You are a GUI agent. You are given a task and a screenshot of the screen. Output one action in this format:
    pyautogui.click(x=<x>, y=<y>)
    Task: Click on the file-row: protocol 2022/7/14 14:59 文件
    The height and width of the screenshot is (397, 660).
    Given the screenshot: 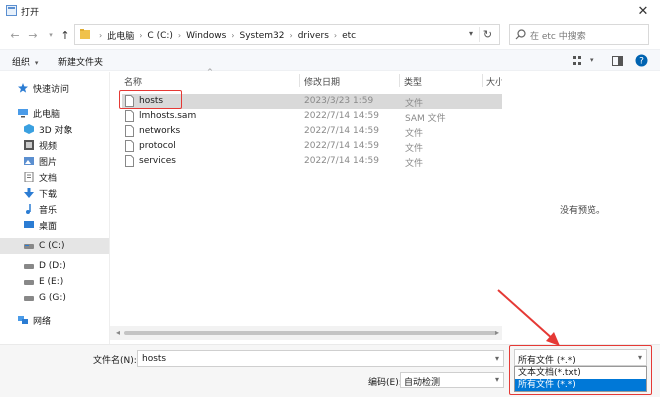 What is the action you would take?
    pyautogui.click(x=312, y=146)
    